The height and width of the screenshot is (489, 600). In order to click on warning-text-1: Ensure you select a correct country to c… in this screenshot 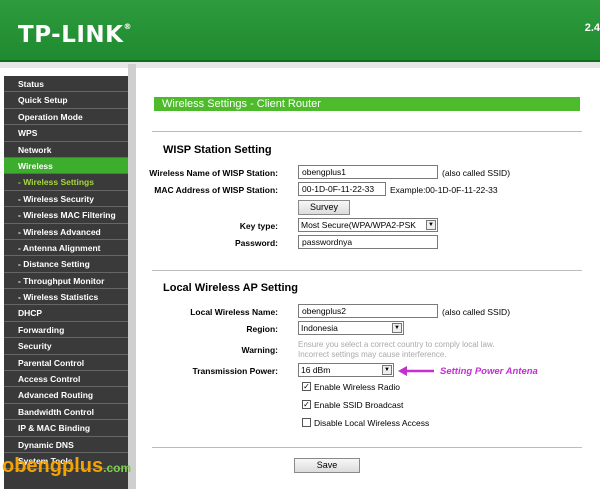, I will do `click(396, 344)`.